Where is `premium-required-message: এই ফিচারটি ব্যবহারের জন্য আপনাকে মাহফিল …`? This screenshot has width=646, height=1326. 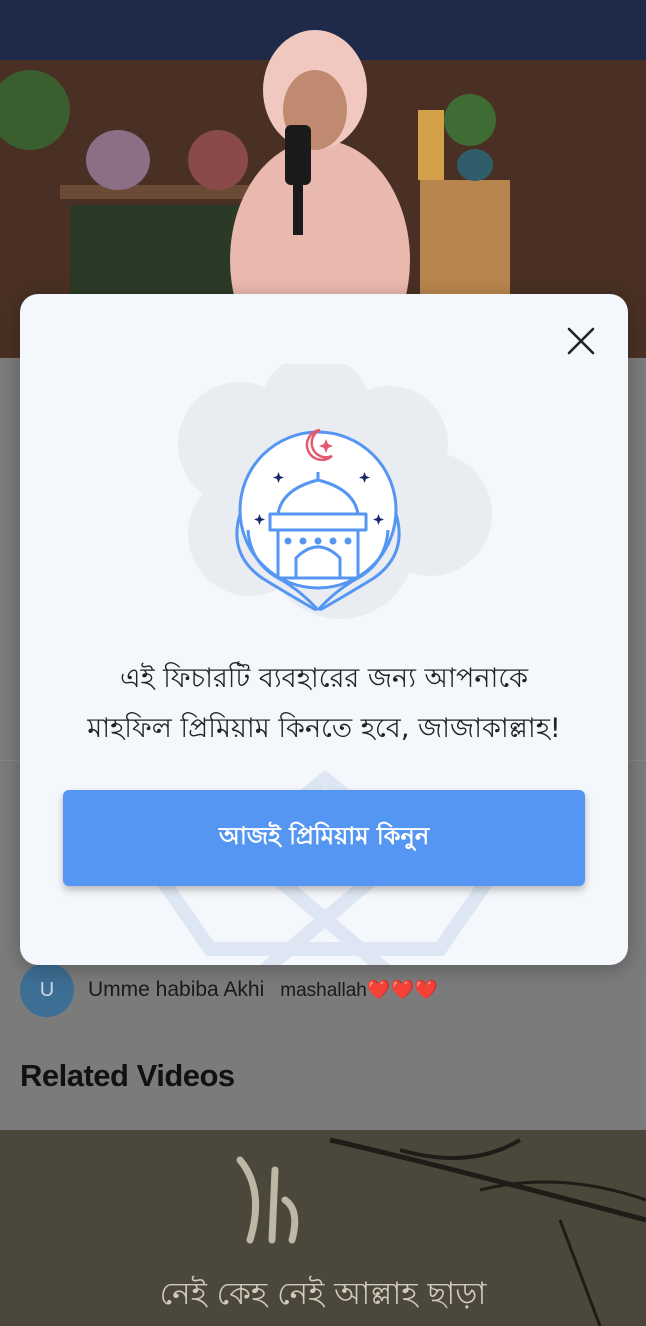 premium-required-message: এই ফিচারটি ব্যবহারের জন্য আপনাকে মাহফিল … is located at coordinates (324, 704).